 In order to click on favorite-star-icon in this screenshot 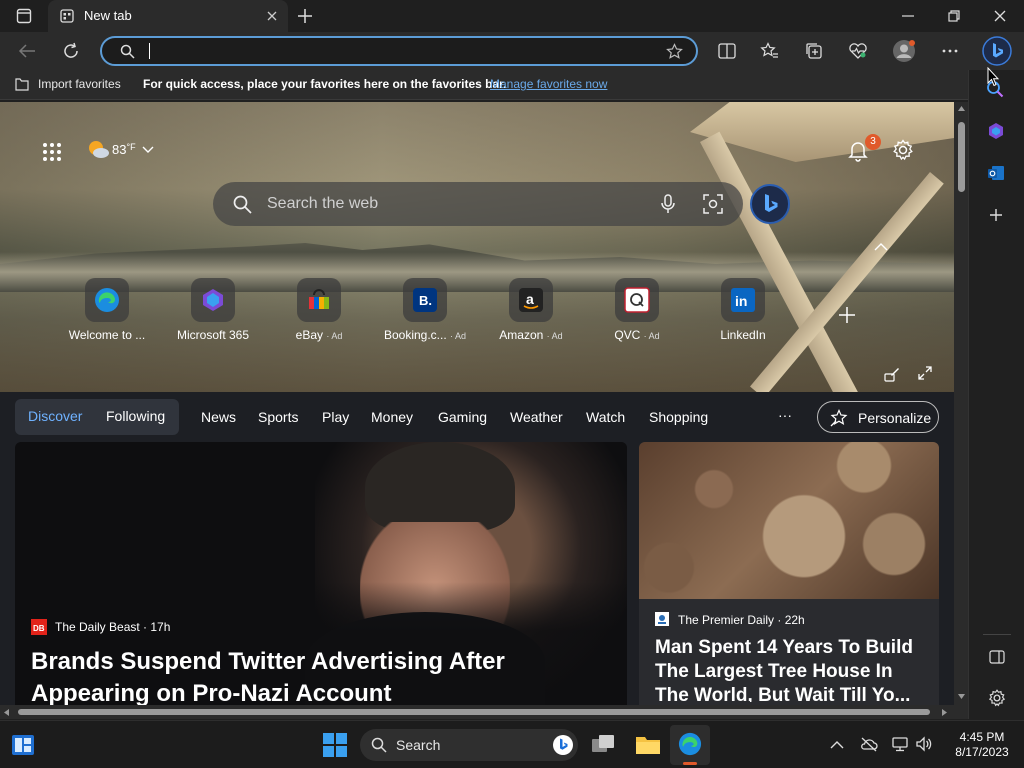, I will do `click(674, 51)`.